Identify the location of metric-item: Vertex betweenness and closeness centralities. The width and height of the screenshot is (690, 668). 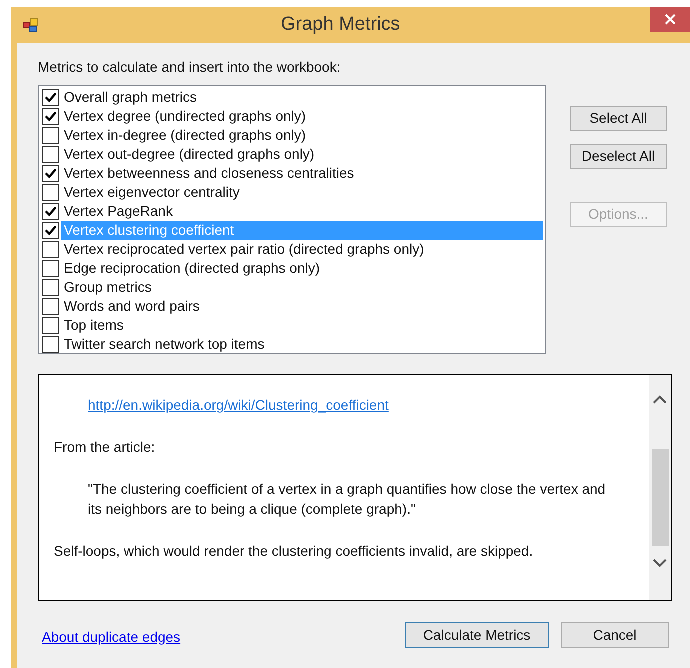
(302, 173).